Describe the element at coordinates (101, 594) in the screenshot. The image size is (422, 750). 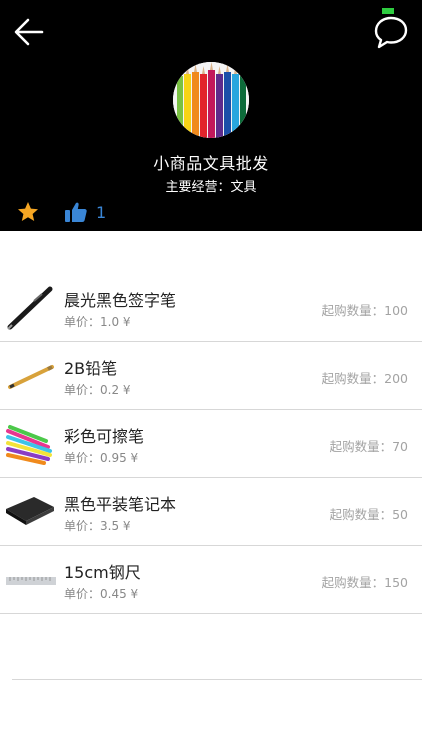
I see `product-price: 单价：0.45 ¥` at that location.